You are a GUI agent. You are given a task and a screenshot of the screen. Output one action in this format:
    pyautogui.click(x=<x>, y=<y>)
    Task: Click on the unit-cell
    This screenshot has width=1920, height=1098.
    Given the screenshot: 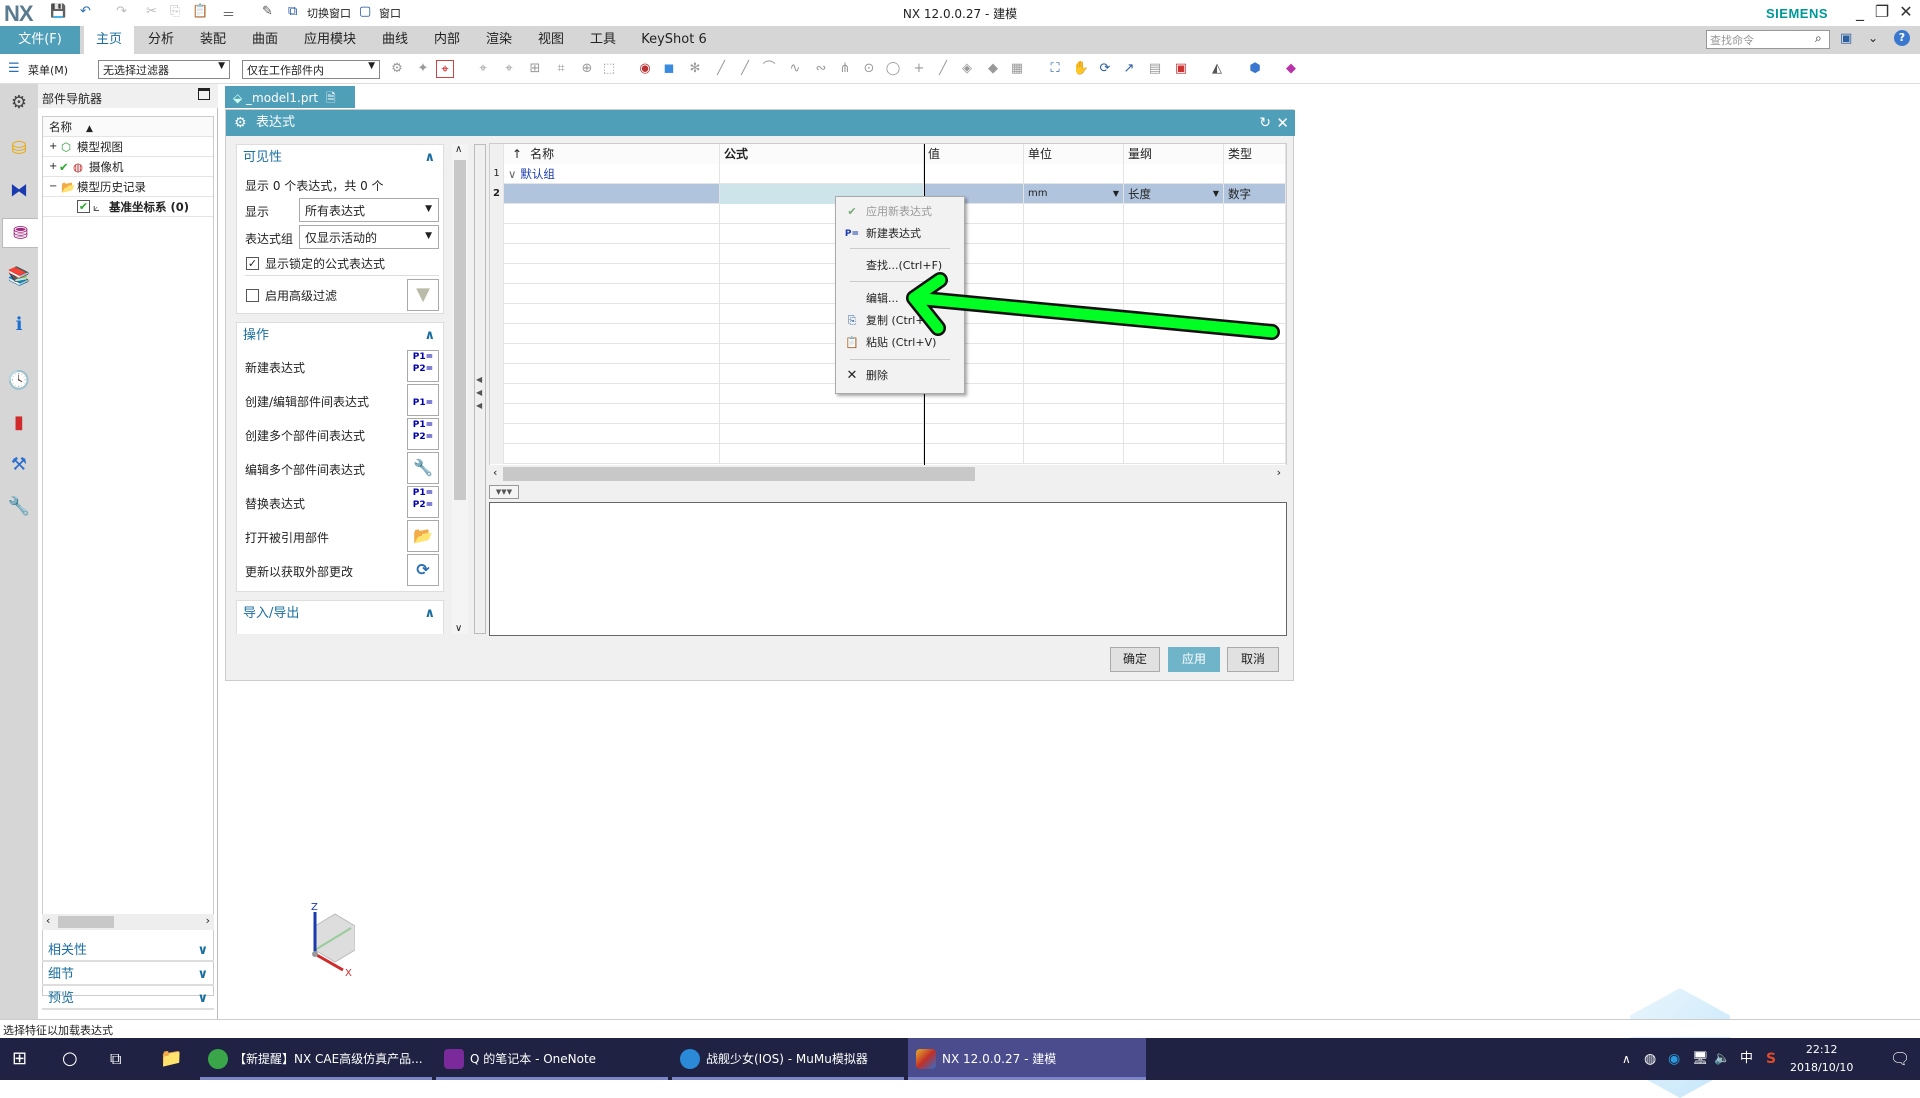 What is the action you would take?
    pyautogui.click(x=1074, y=174)
    